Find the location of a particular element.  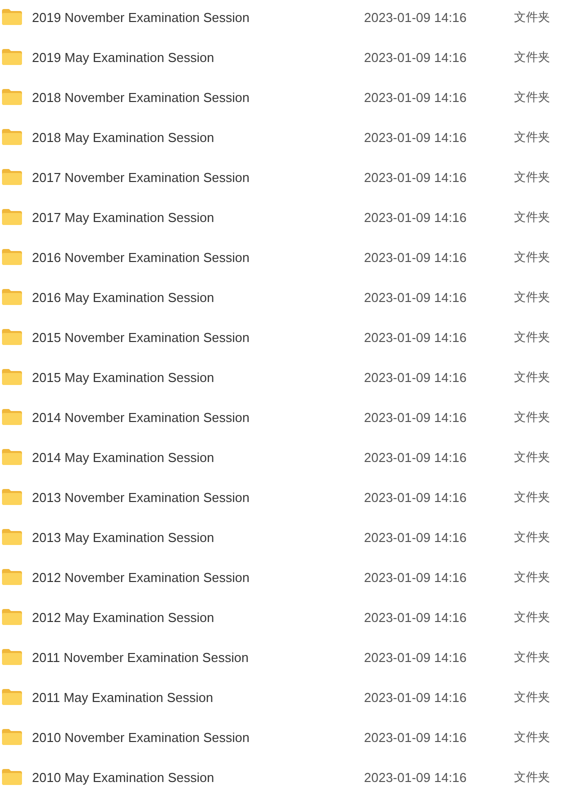

file-name: 2015 November Examination Session is located at coordinates (198, 337).